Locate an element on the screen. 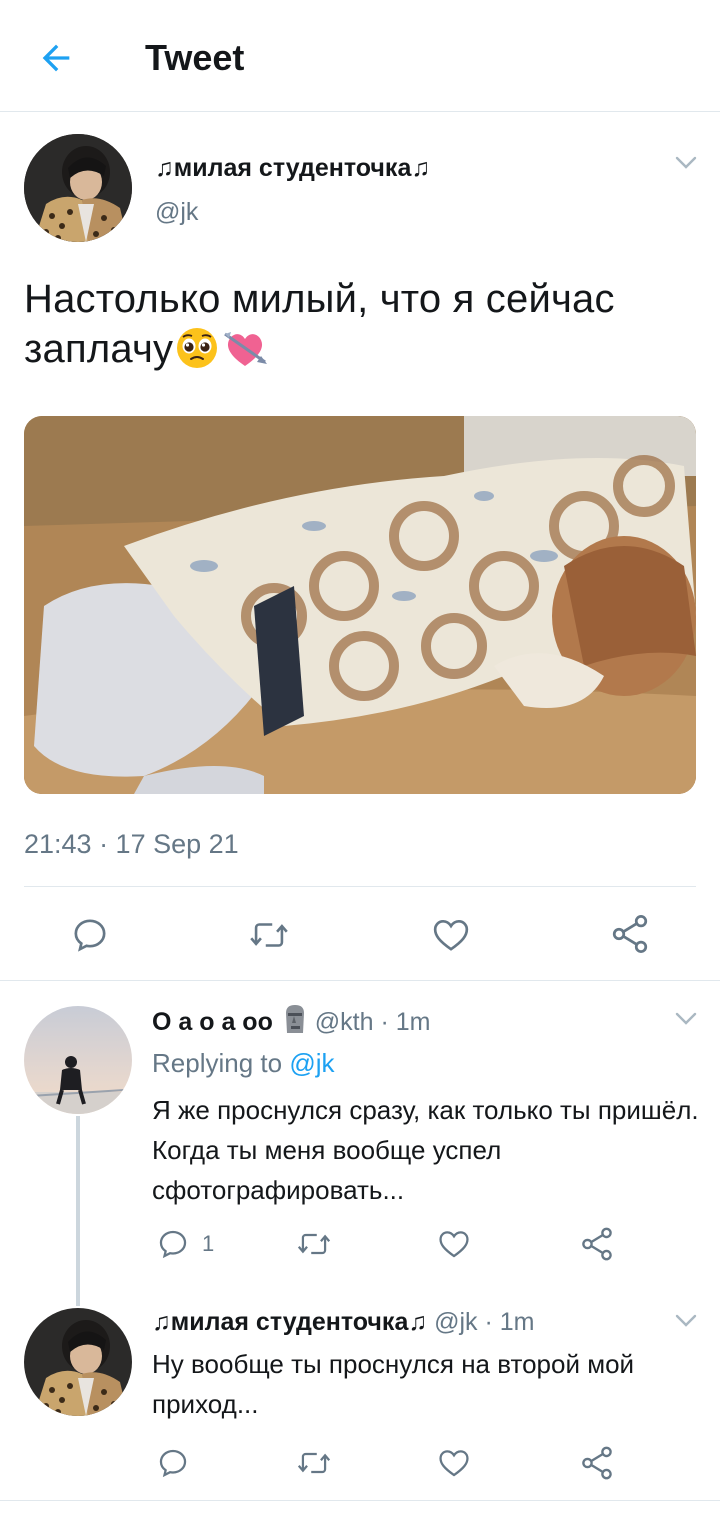  author-handle: @jk is located at coordinates (176, 212).